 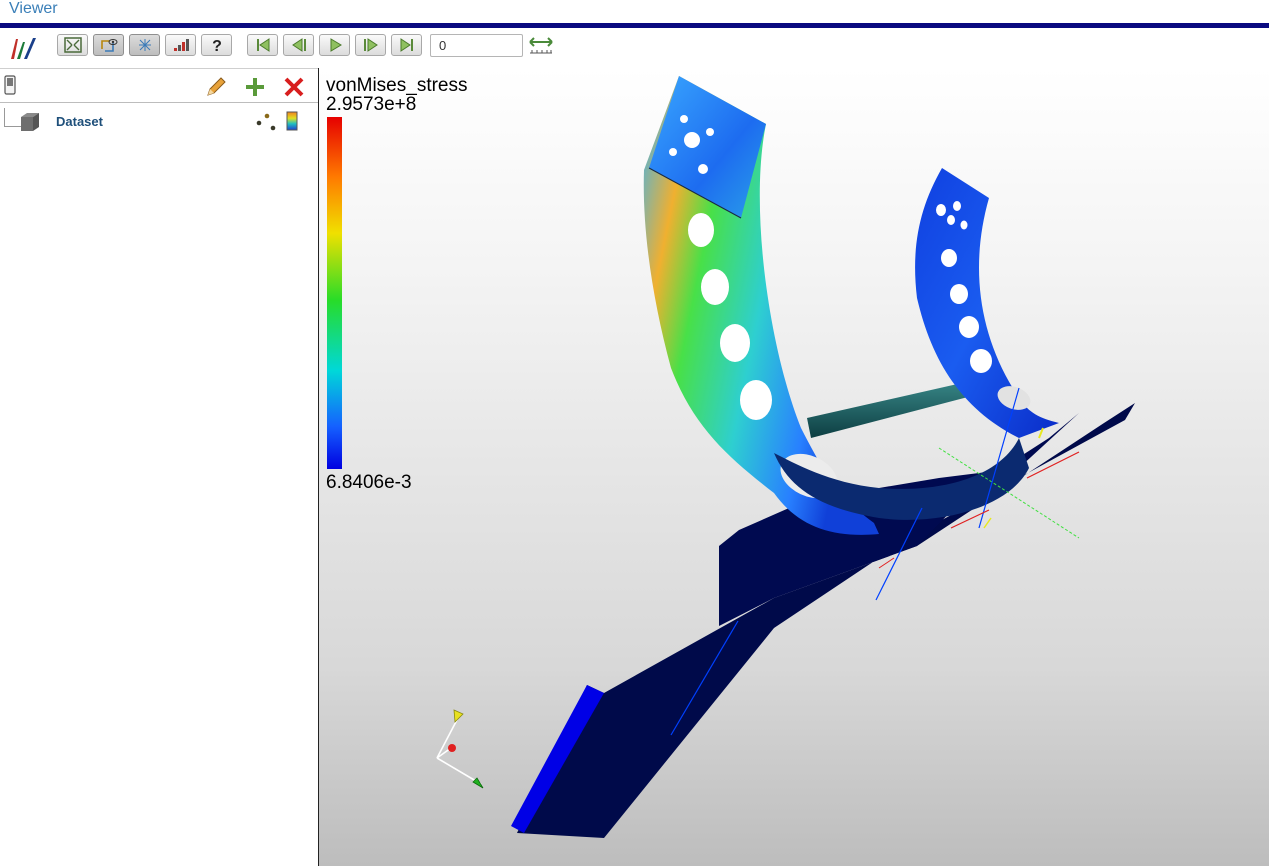 I want to click on remote-device-icon, so click(x=10, y=85).